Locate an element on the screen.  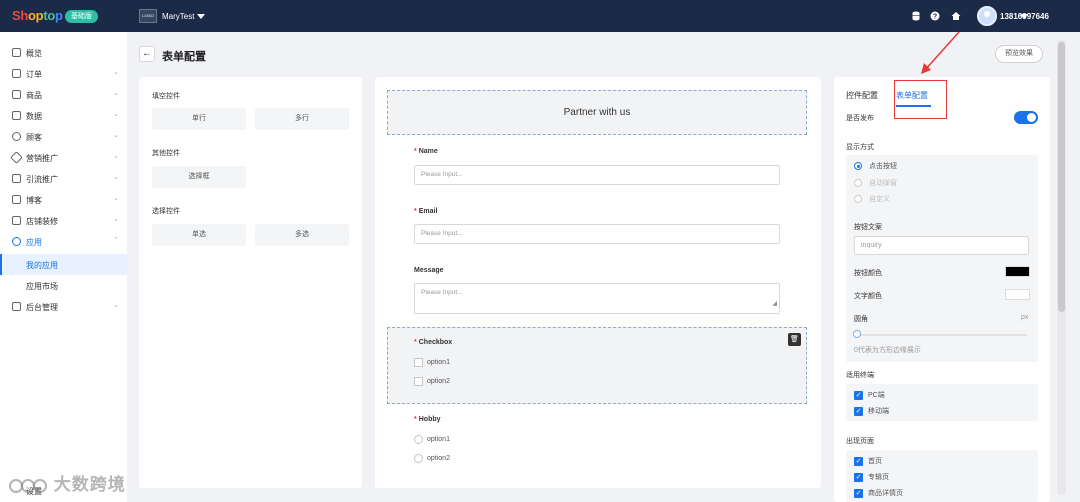
pages-label: 出现页面 is located at coordinates (860, 441).